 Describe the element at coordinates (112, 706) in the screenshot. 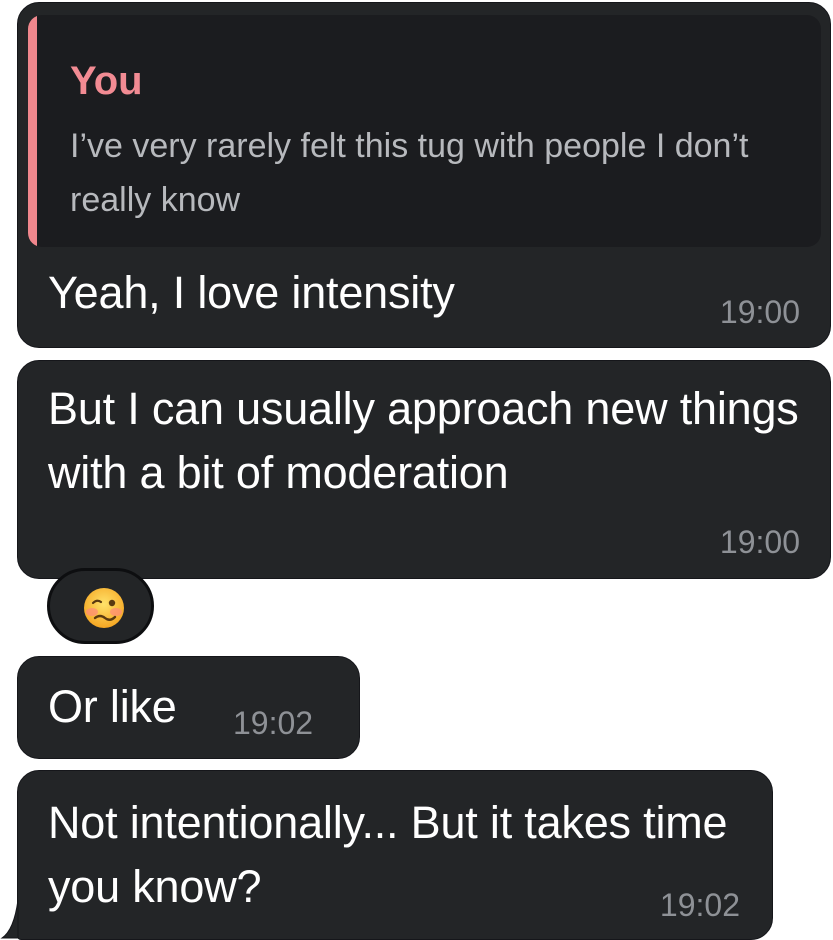

I see `message-text: Or like` at that location.